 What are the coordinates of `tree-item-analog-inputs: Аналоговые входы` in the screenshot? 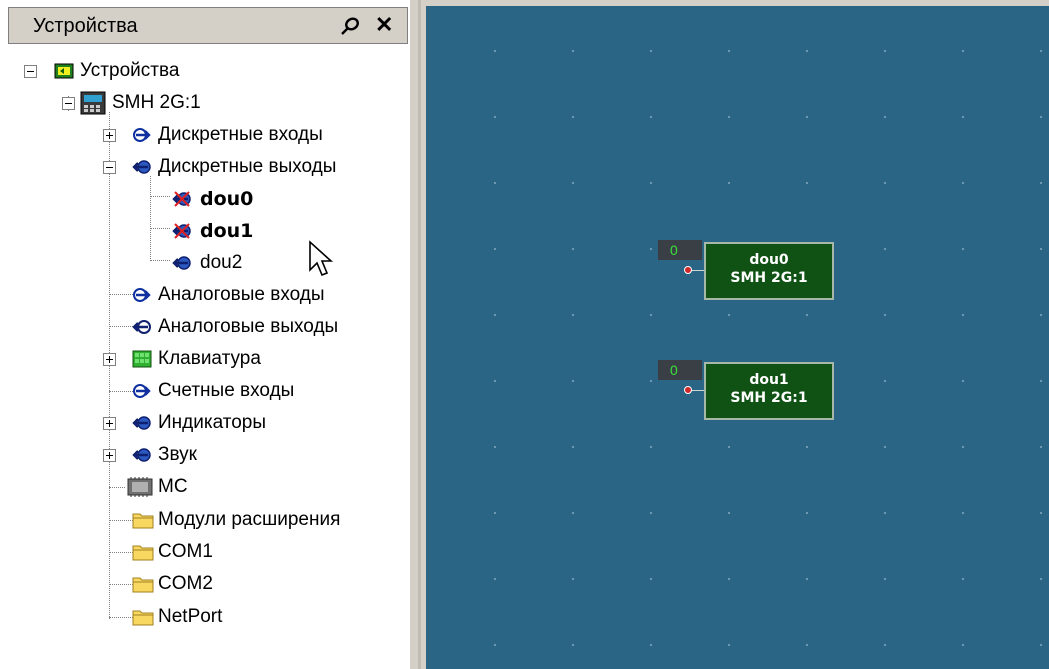 It's located at (210, 295).